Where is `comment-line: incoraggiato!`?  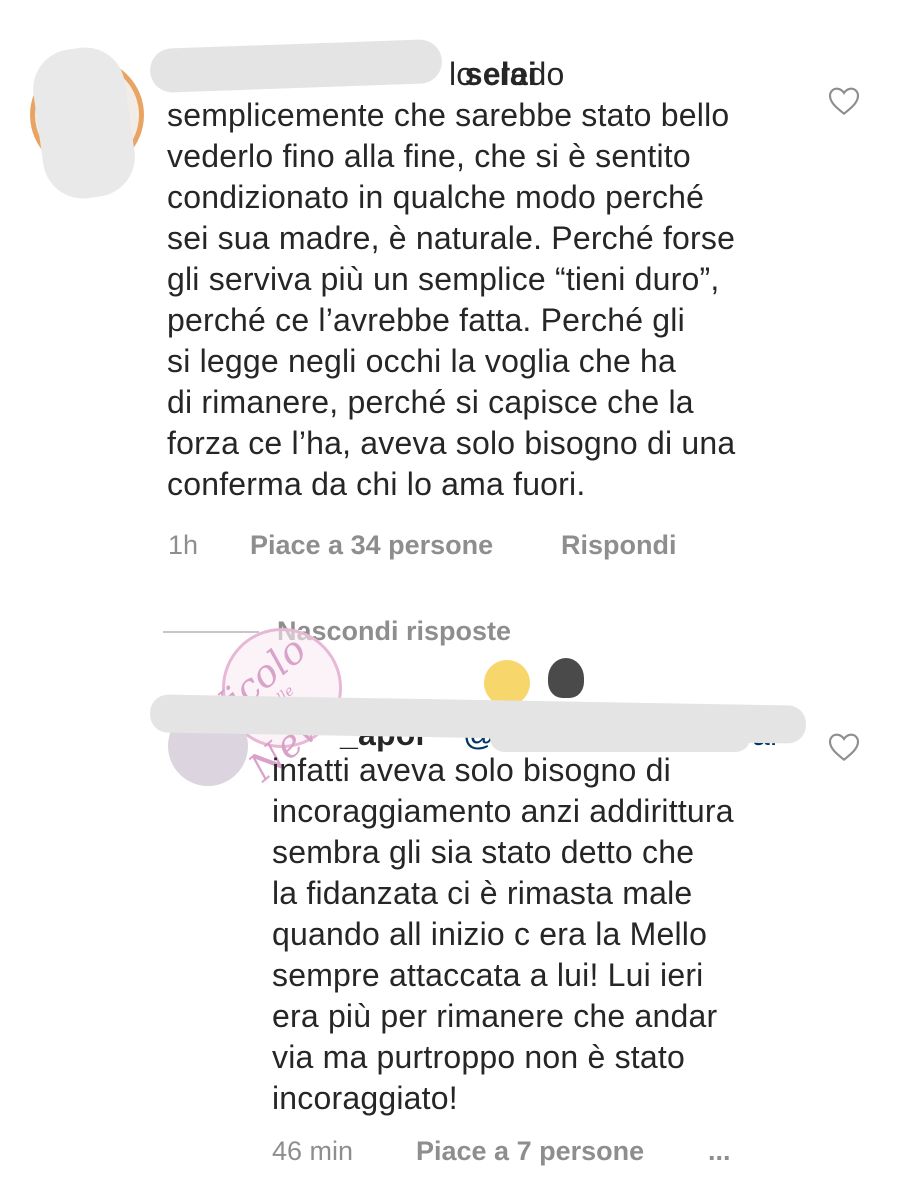 comment-line: incoraggiato! is located at coordinates (365, 1098).